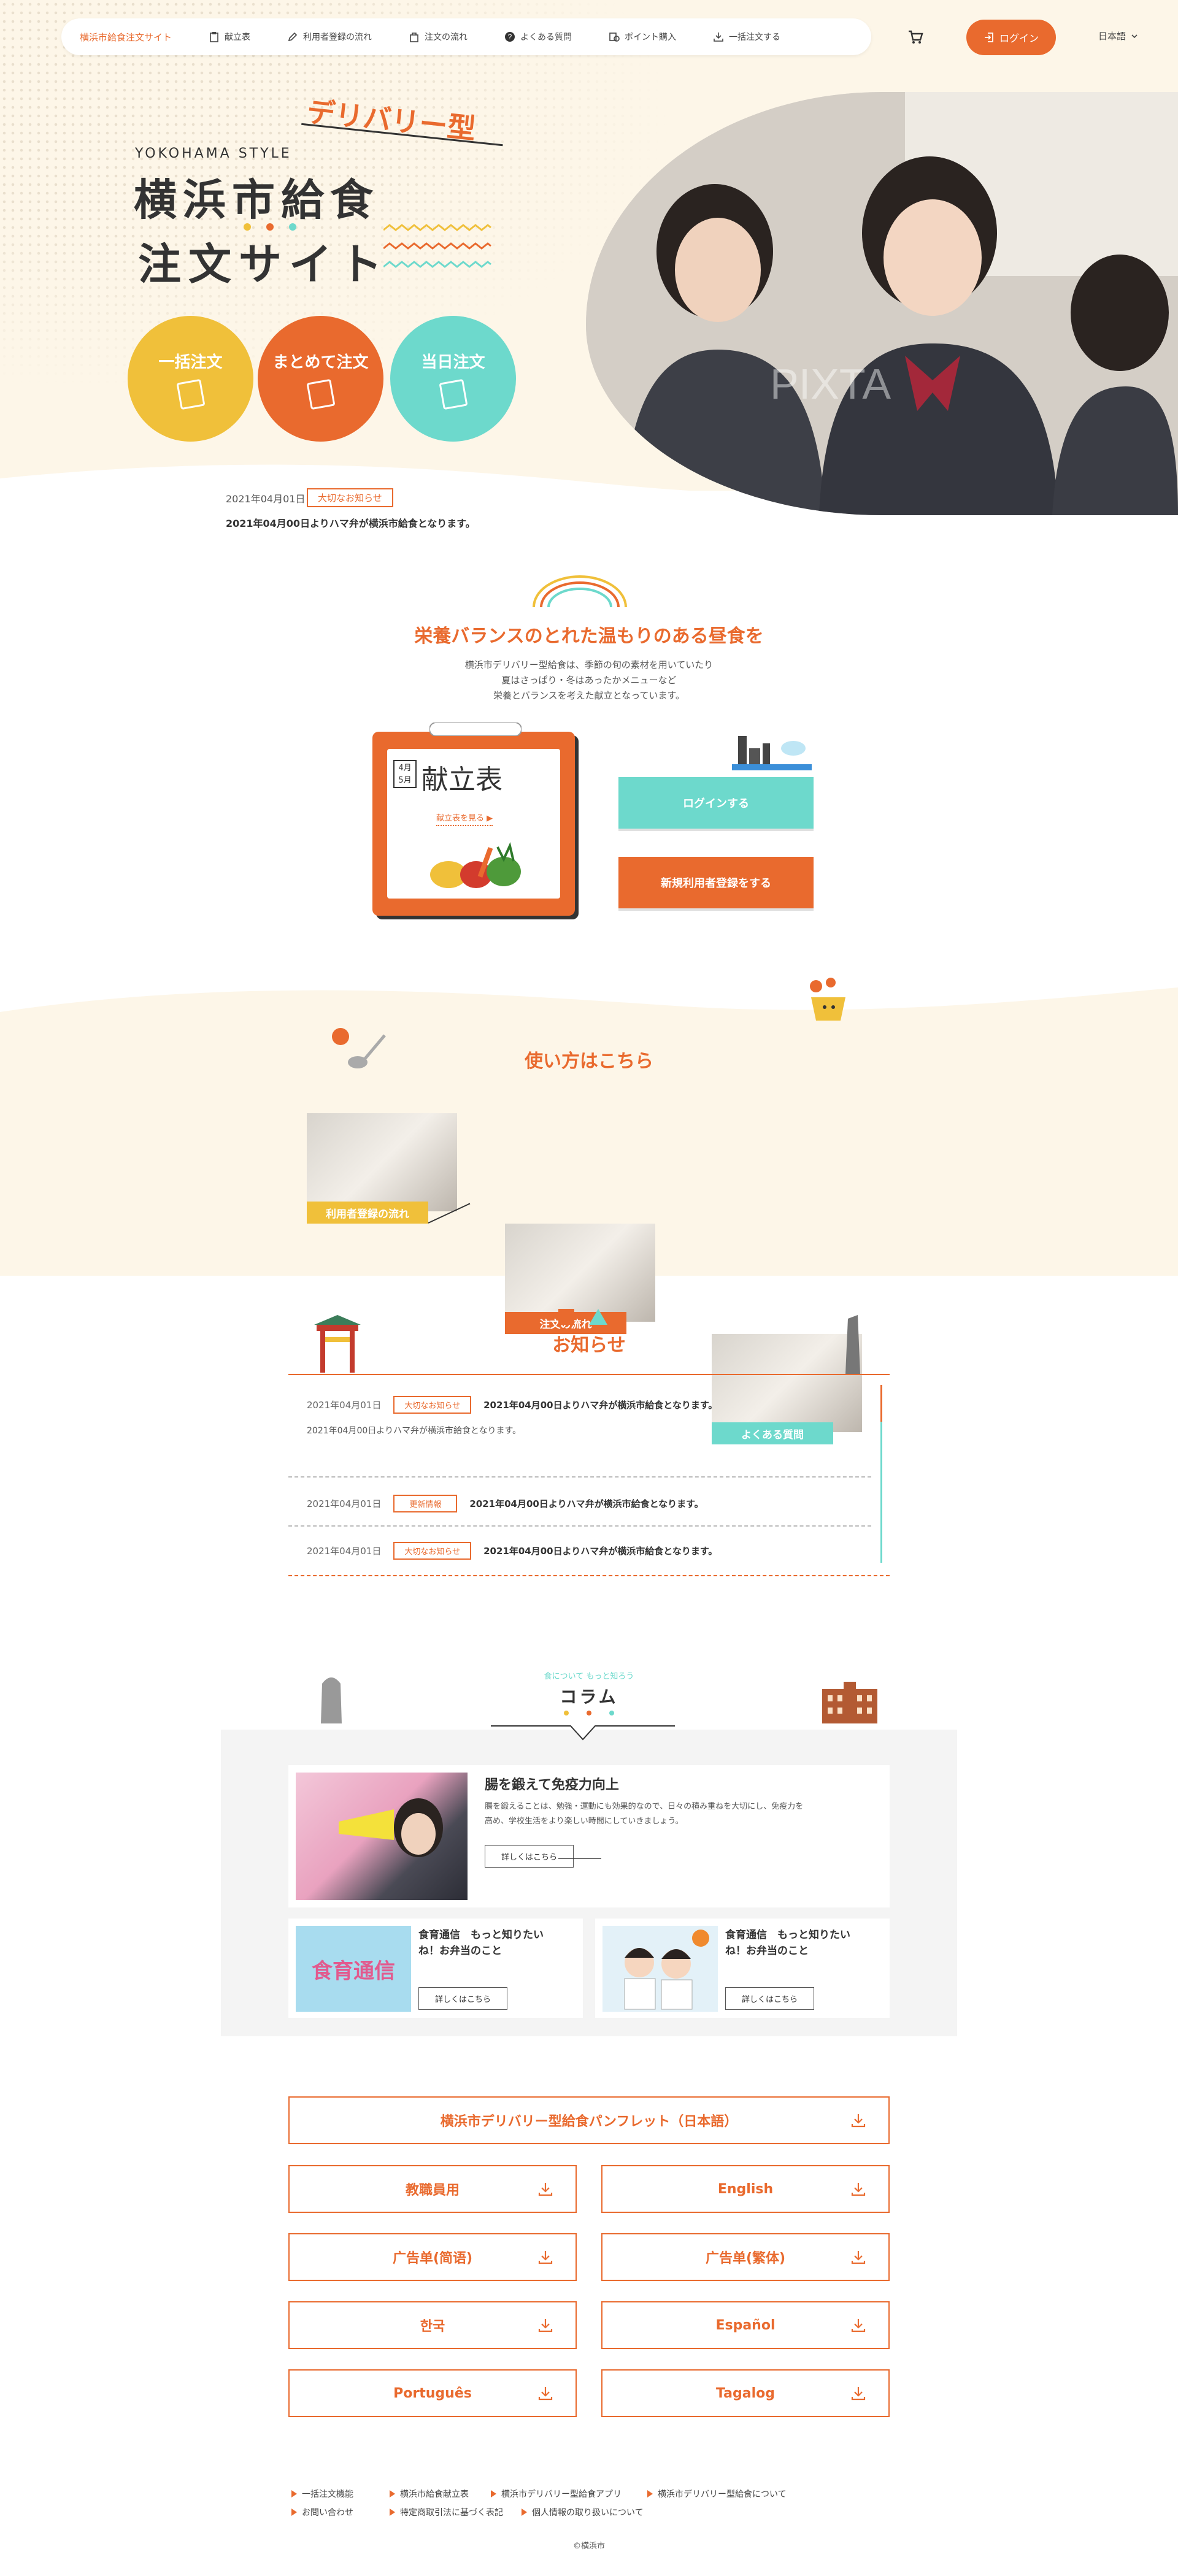 This screenshot has width=1178, height=2576. What do you see at coordinates (716, 803) in the screenshot?
I see `login-cta-button: ログインする` at bounding box center [716, 803].